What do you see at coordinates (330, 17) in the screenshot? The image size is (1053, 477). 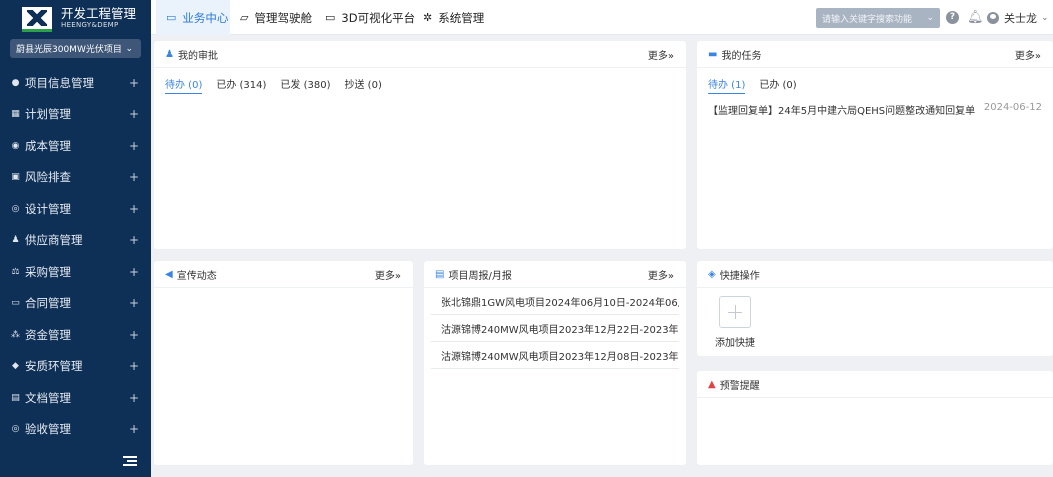 I see `desktop-icon: ▭` at bounding box center [330, 17].